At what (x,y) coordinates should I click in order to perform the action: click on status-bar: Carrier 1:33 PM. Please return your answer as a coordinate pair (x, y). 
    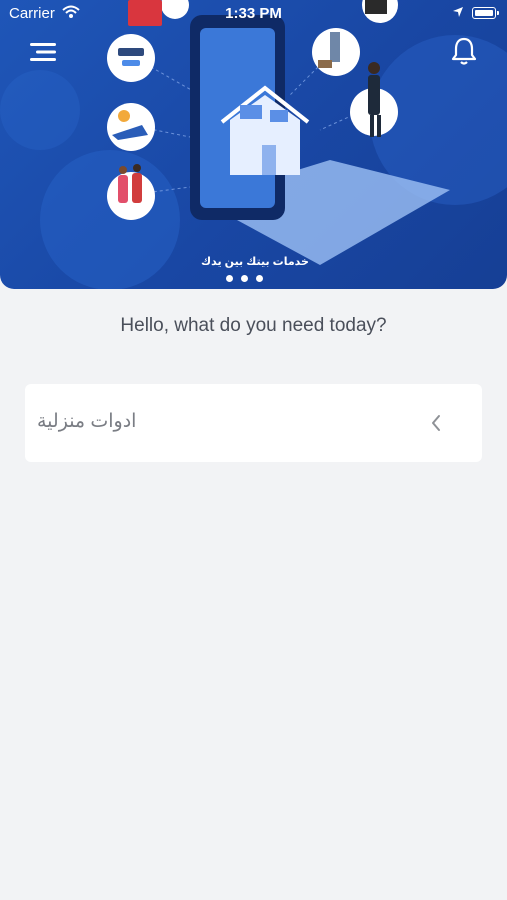
    Looking at the image, I should click on (253, 14).